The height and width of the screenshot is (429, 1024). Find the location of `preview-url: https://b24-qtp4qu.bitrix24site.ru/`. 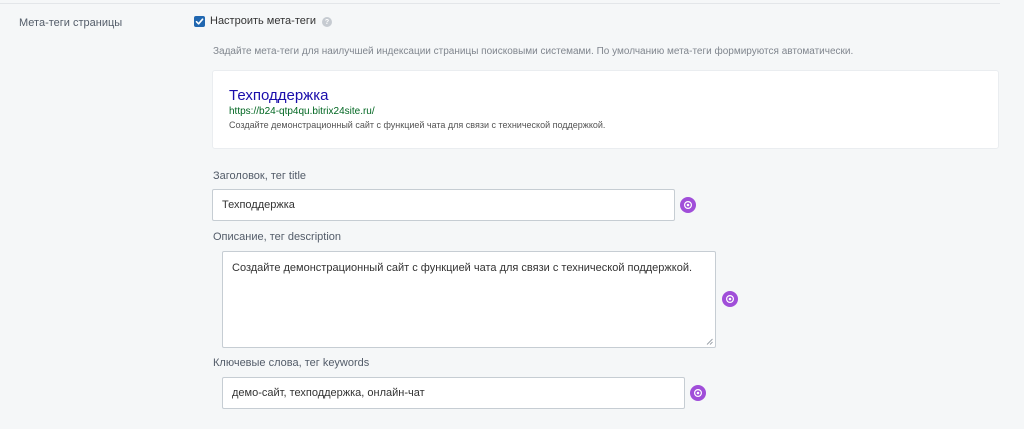

preview-url: https://b24-qtp4qu.bitrix24site.ru/ is located at coordinates (302, 111).